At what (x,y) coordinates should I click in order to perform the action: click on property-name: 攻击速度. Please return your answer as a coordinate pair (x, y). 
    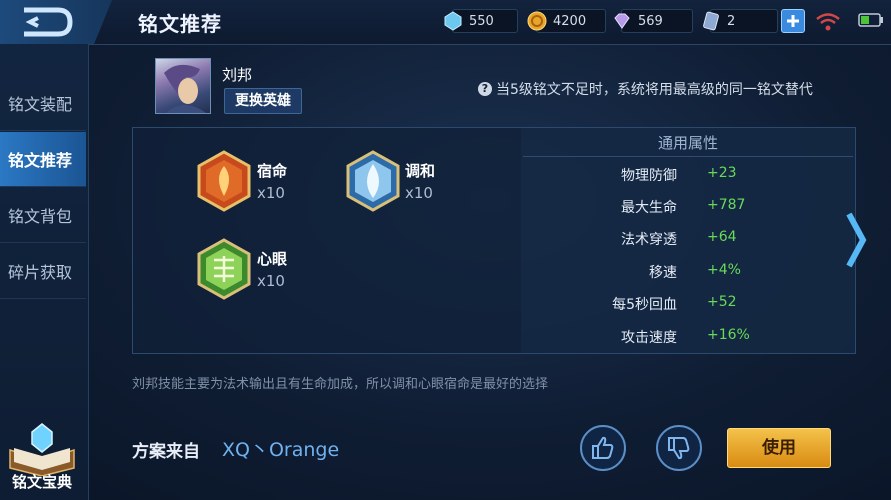
    Looking at the image, I should click on (649, 338).